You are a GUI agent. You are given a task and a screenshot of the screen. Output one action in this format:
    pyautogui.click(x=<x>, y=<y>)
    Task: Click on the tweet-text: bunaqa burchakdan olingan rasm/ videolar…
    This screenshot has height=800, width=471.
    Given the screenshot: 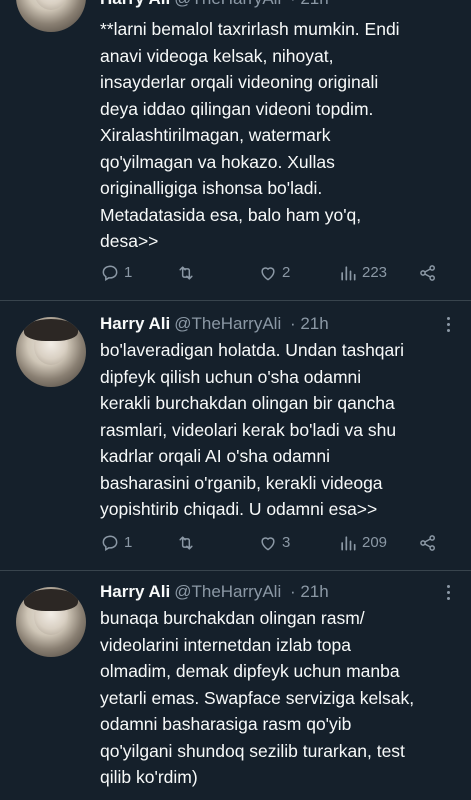 What is the action you would take?
    pyautogui.click(x=257, y=697)
    